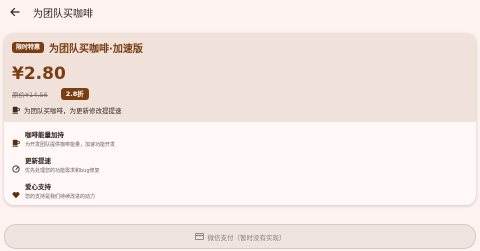 The width and height of the screenshot is (480, 251). Describe the element at coordinates (16, 195) in the screenshot. I see `heart-icon` at that location.